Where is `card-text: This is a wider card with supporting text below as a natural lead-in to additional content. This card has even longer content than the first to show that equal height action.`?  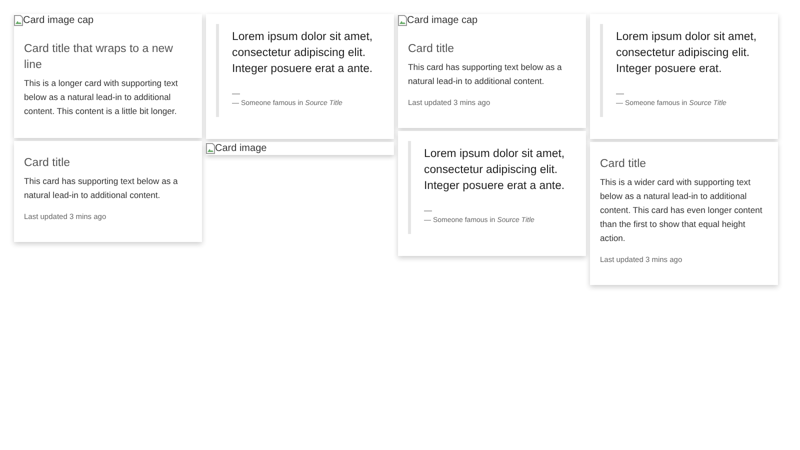 card-text: This is a wider card with supporting text below as a natural lead-in to additional content. This card has even longer content than the first to show that equal height action. is located at coordinates (682, 210).